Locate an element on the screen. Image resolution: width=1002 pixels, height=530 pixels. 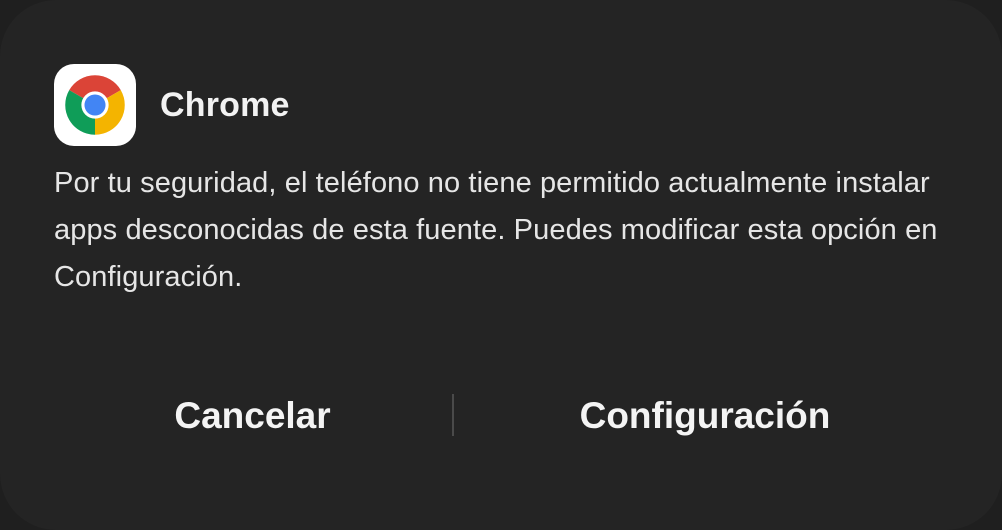
app-name: Chrome is located at coordinates (225, 104).